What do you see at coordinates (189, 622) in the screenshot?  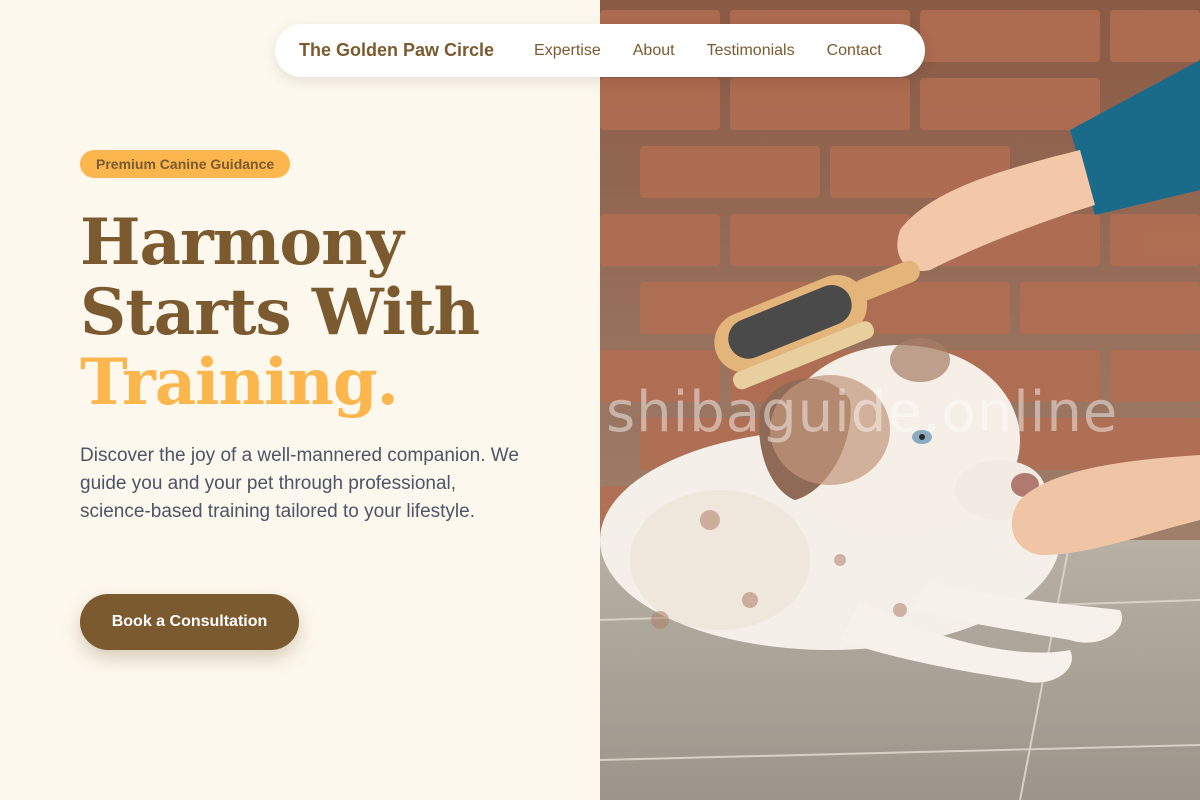 I see `book-consultation-button: Book a Consultation` at bounding box center [189, 622].